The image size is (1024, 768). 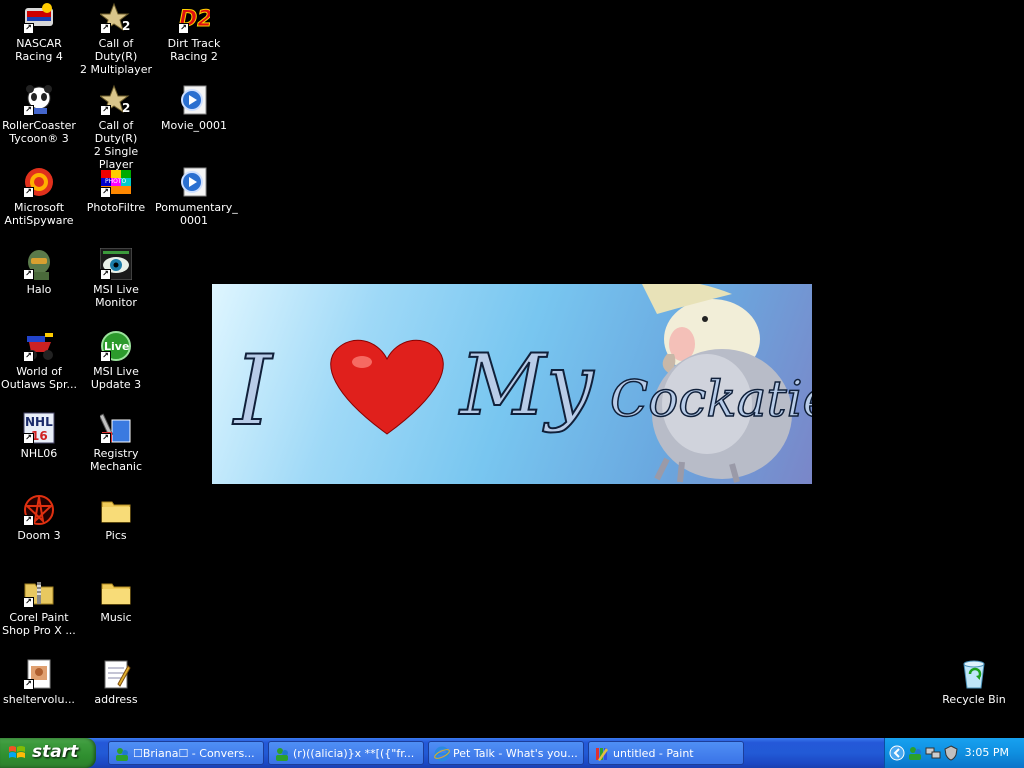 I want to click on icon-label: Registry Mechanic, so click(x=116, y=460).